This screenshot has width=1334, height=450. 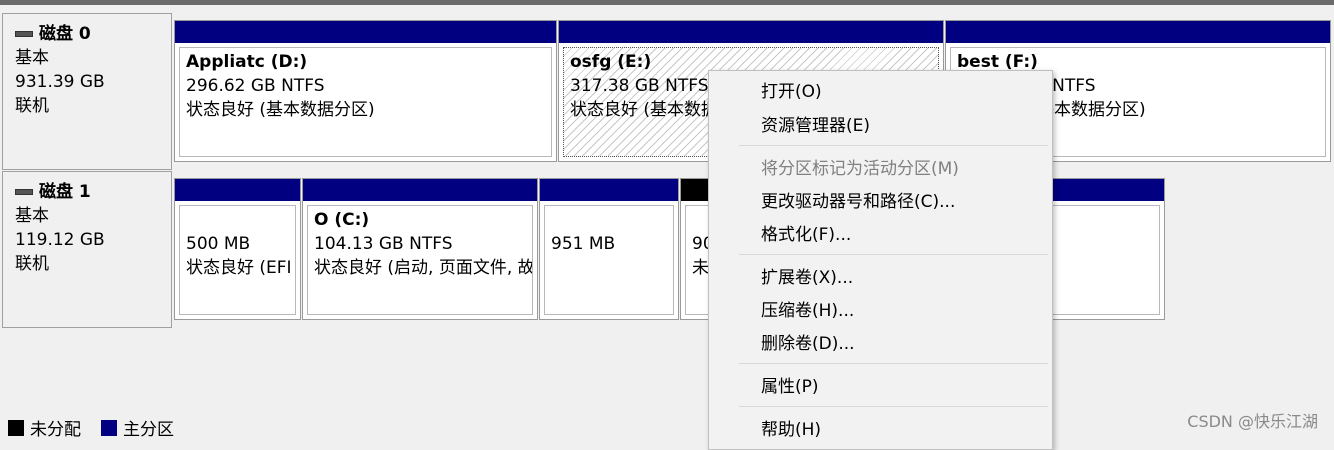 What do you see at coordinates (55, 430) in the screenshot?
I see `legend-unallocated: 未分配` at bounding box center [55, 430].